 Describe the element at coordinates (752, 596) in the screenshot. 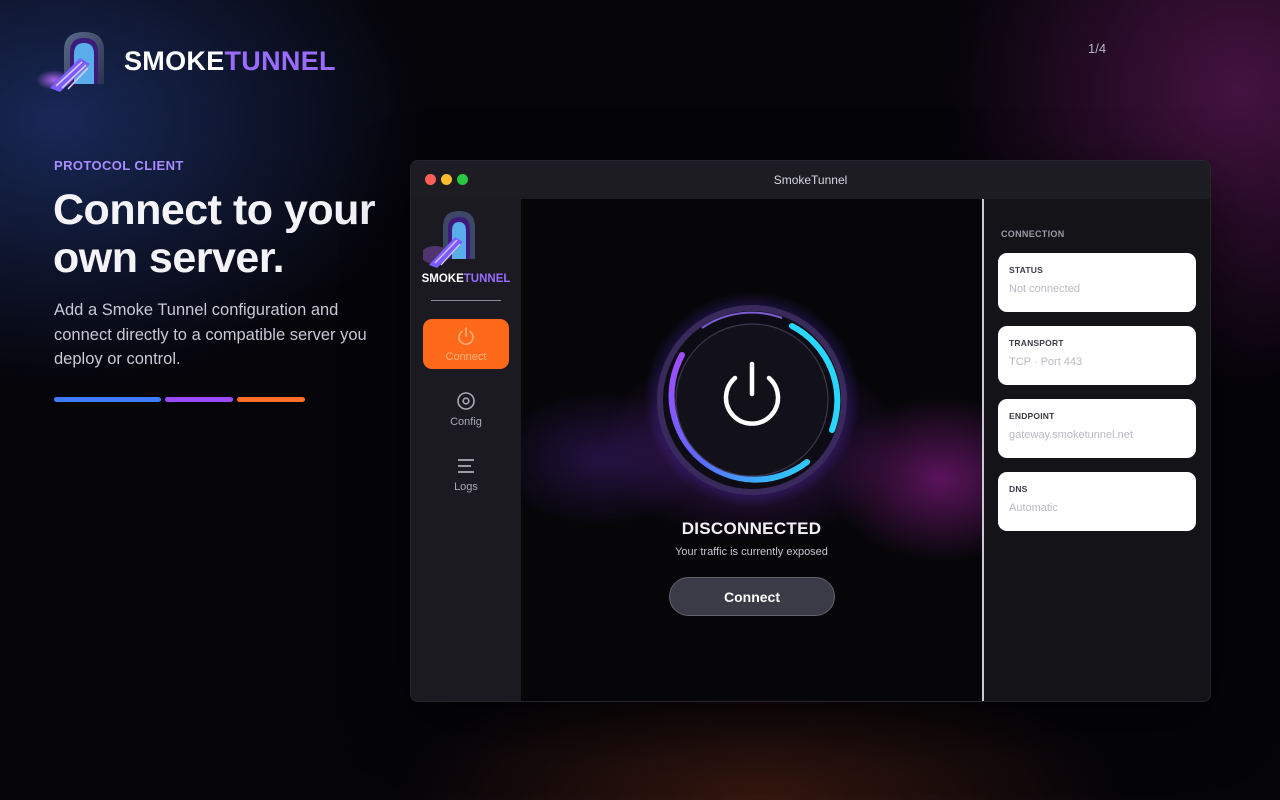

I see `connect-button: Connect` at that location.